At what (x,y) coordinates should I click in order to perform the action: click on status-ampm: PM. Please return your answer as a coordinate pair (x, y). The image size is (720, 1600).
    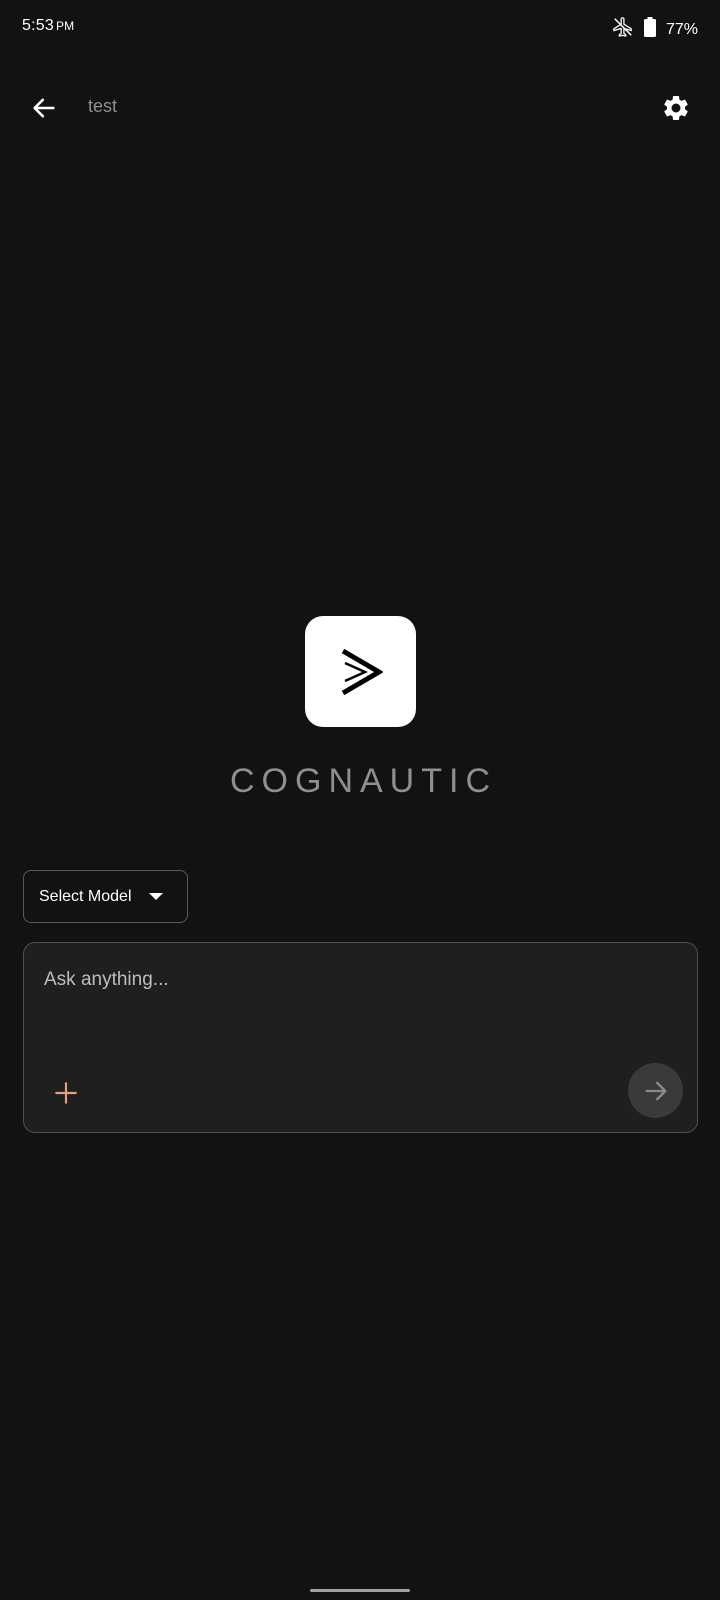
    Looking at the image, I should click on (65, 26).